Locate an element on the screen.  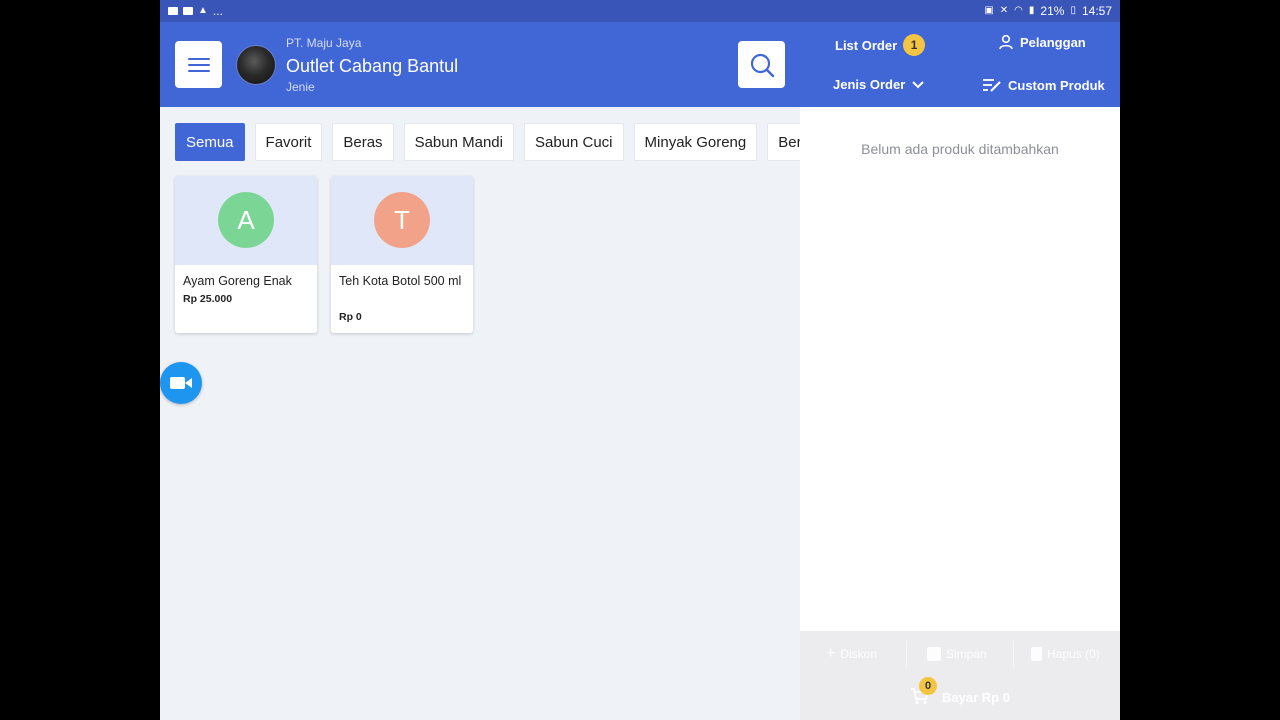
video-camera-icon is located at coordinates (181, 383).